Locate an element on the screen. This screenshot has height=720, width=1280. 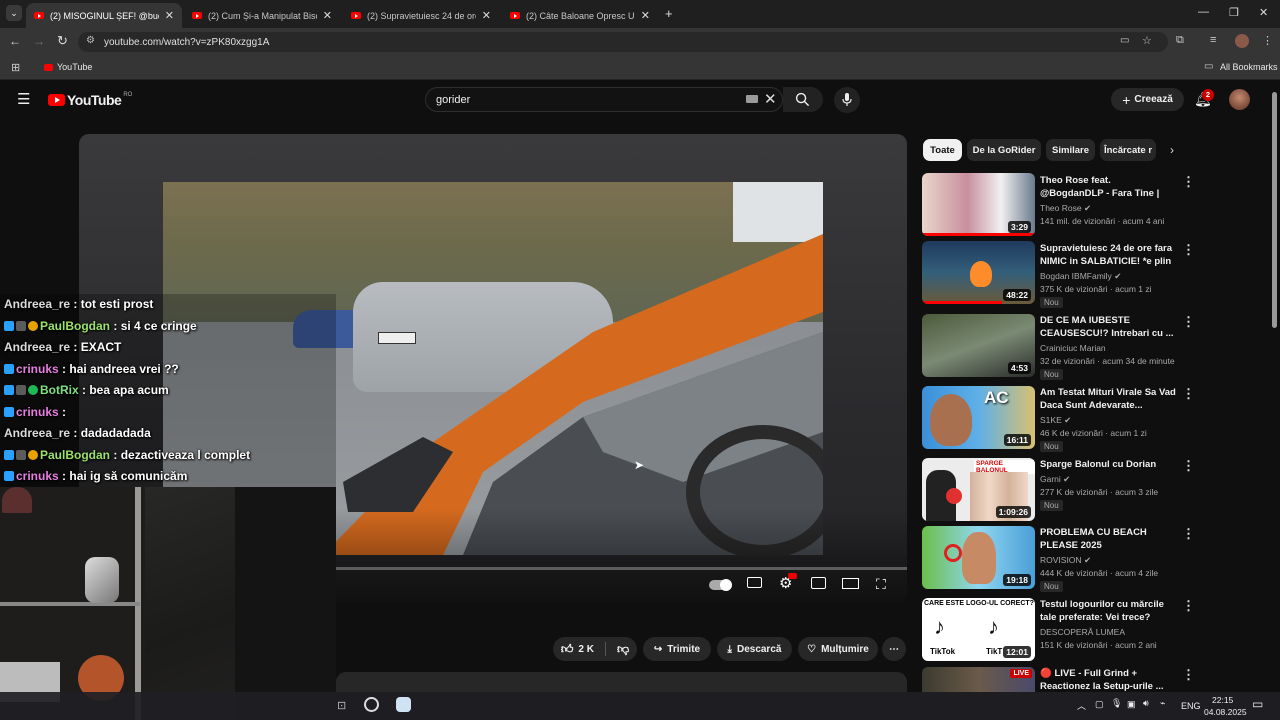
clock-time: 22:15 is located at coordinates (1222, 700).